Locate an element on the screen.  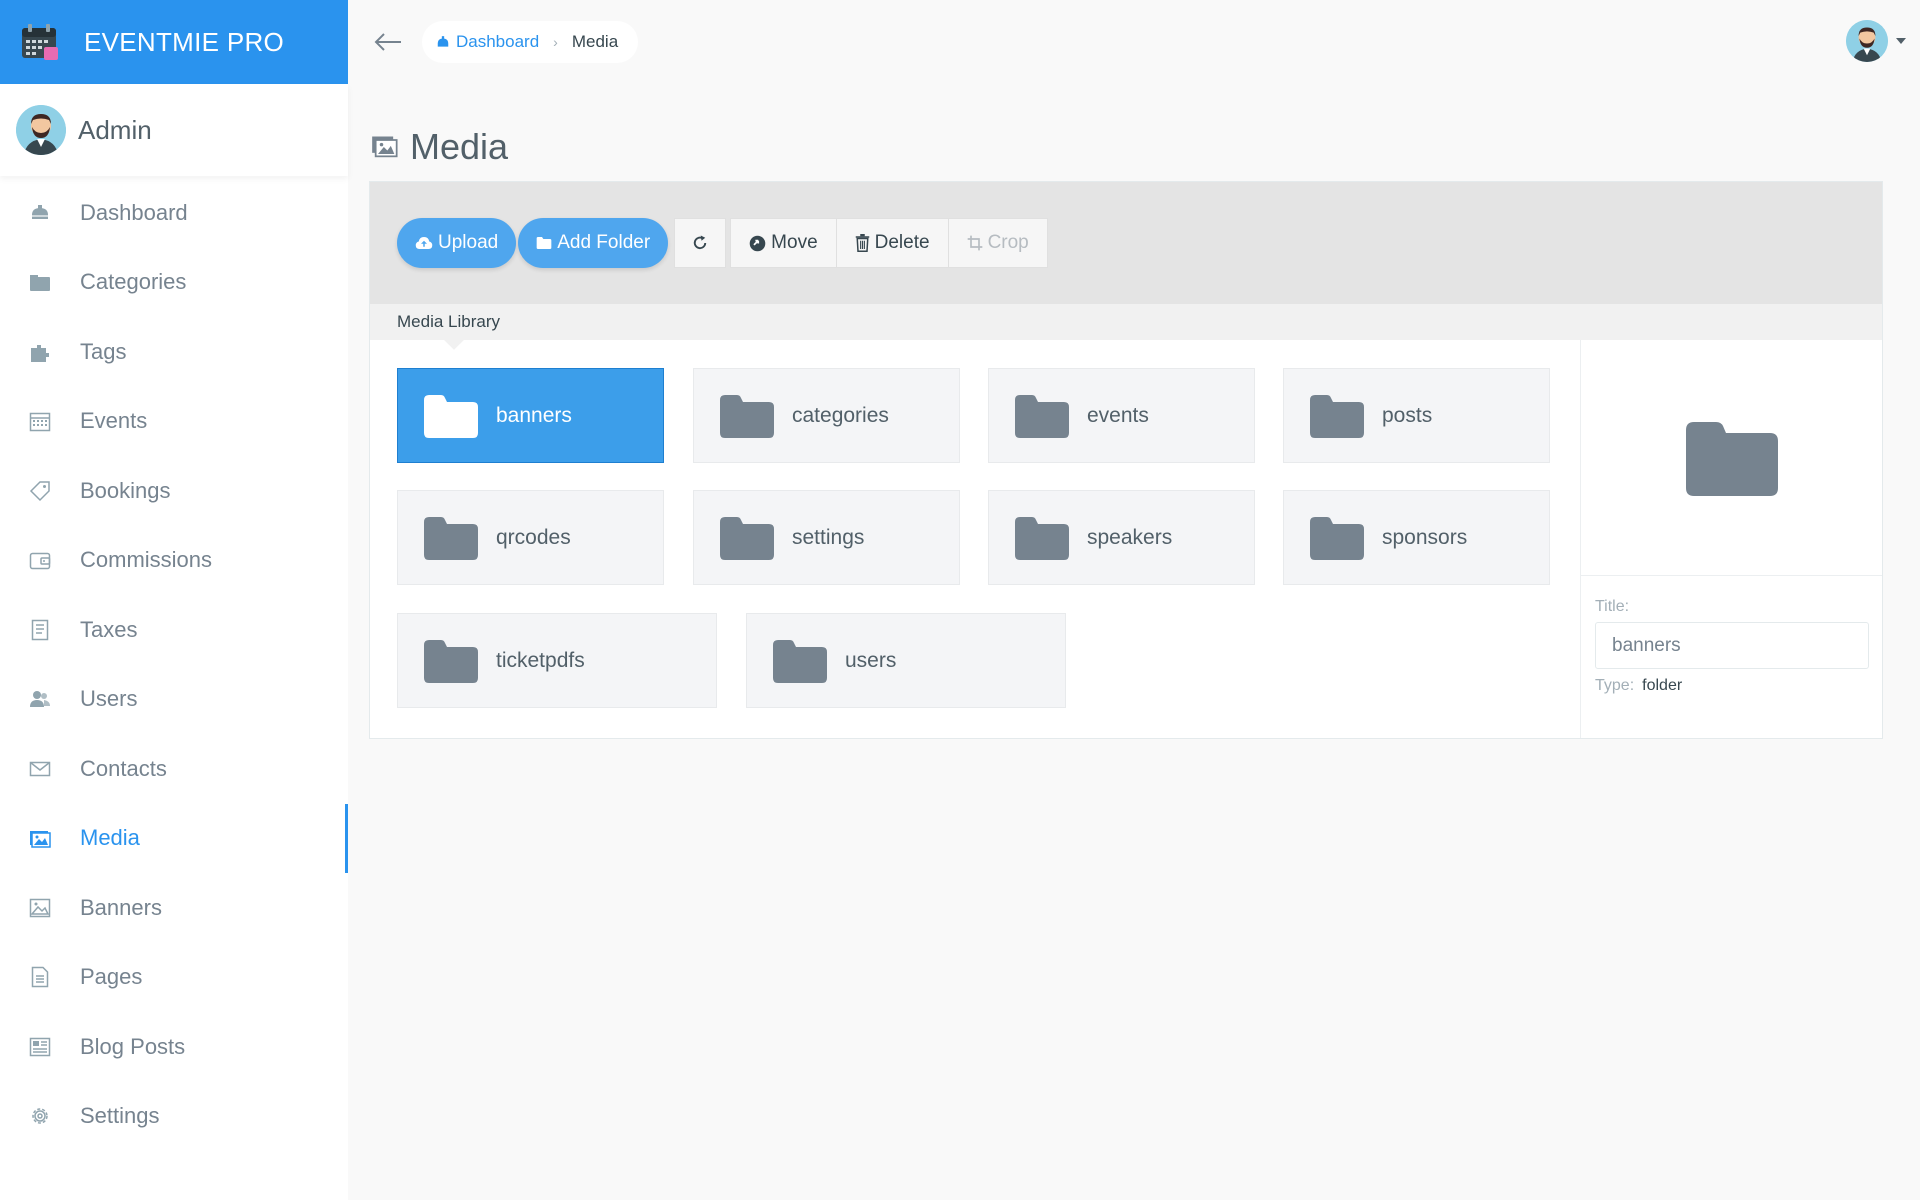
sidebar-item-pages: Pages is located at coordinates (174, 978).